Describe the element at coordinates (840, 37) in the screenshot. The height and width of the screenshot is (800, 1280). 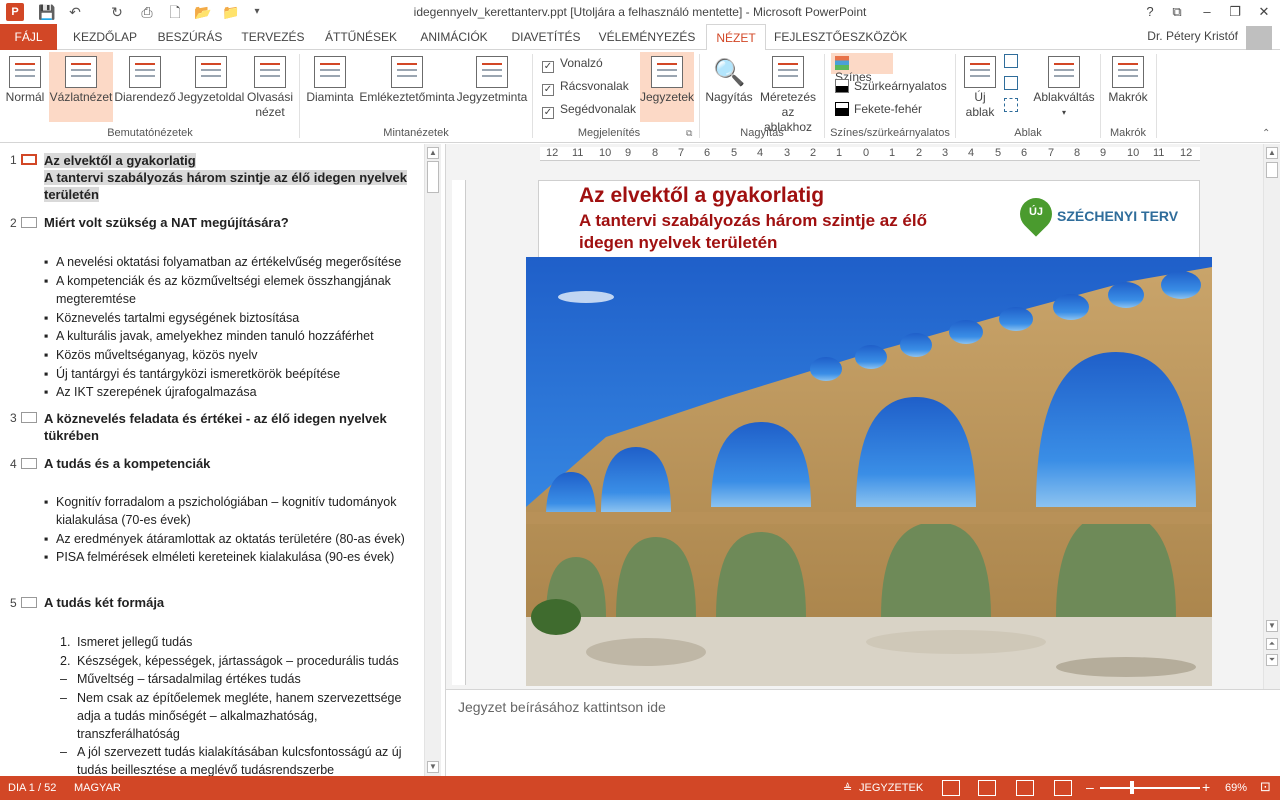
I see `tab-developer: FEJLESZTŐESZKÖZÖK` at that location.